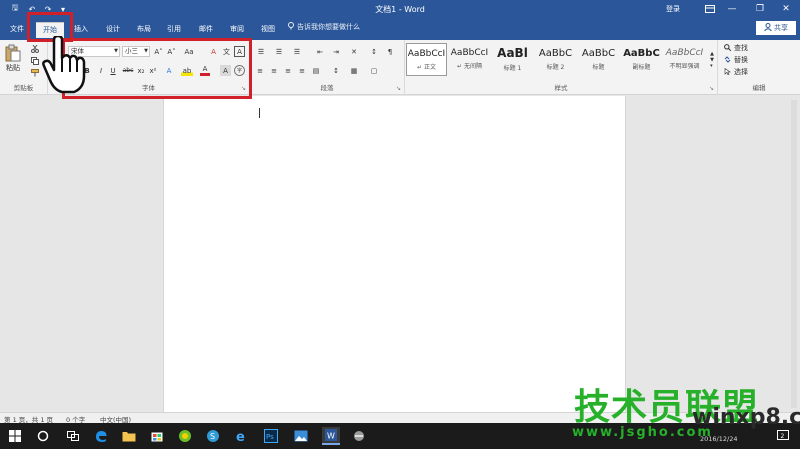 The height and width of the screenshot is (449, 800). What do you see at coordinates (260, 70) in the screenshot?
I see `align-left-button: ≡` at bounding box center [260, 70].